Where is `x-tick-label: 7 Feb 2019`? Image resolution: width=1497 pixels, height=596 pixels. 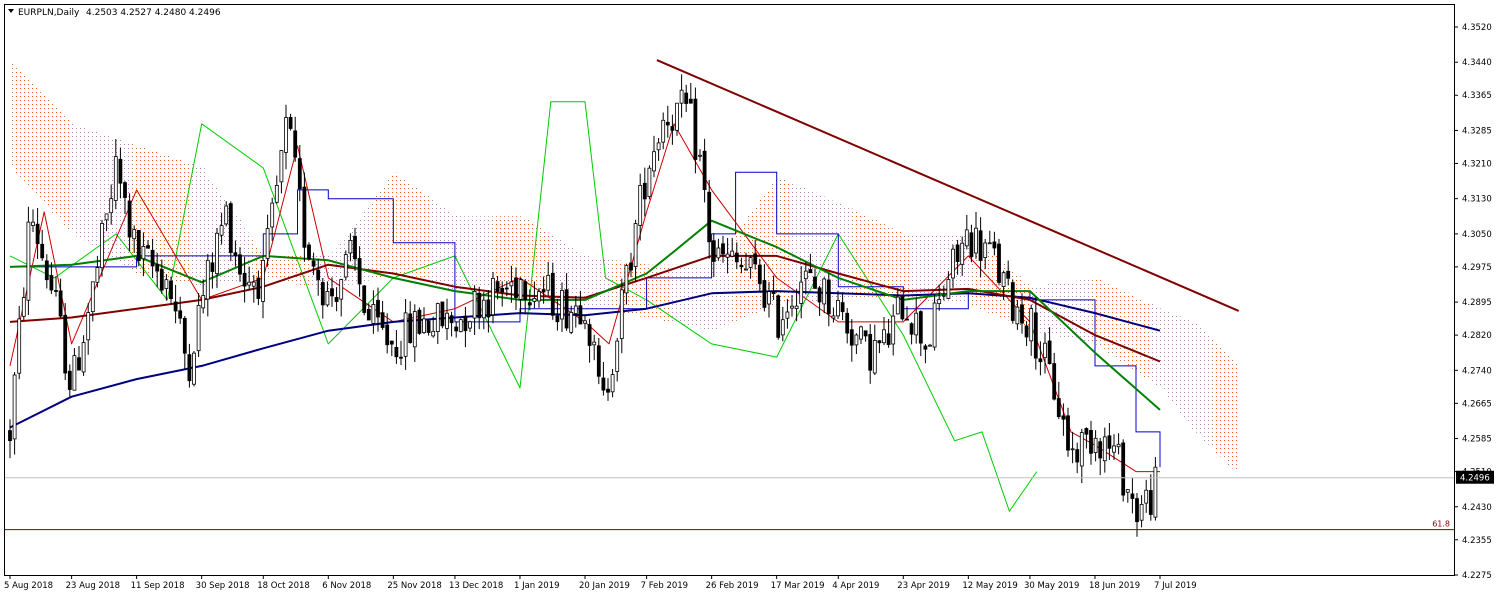
x-tick-label: 7 Feb 2019 is located at coordinates (665, 586).